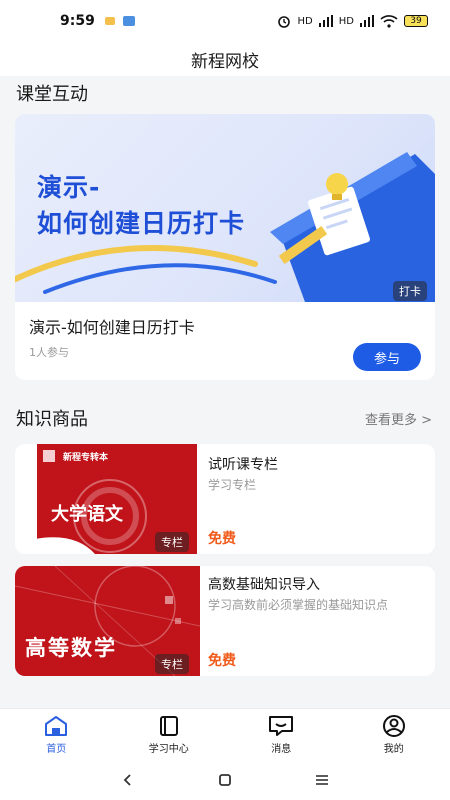 This screenshot has width=450, height=800. Describe the element at coordinates (225, 61) in the screenshot. I see `app-title: 新程网校` at that location.